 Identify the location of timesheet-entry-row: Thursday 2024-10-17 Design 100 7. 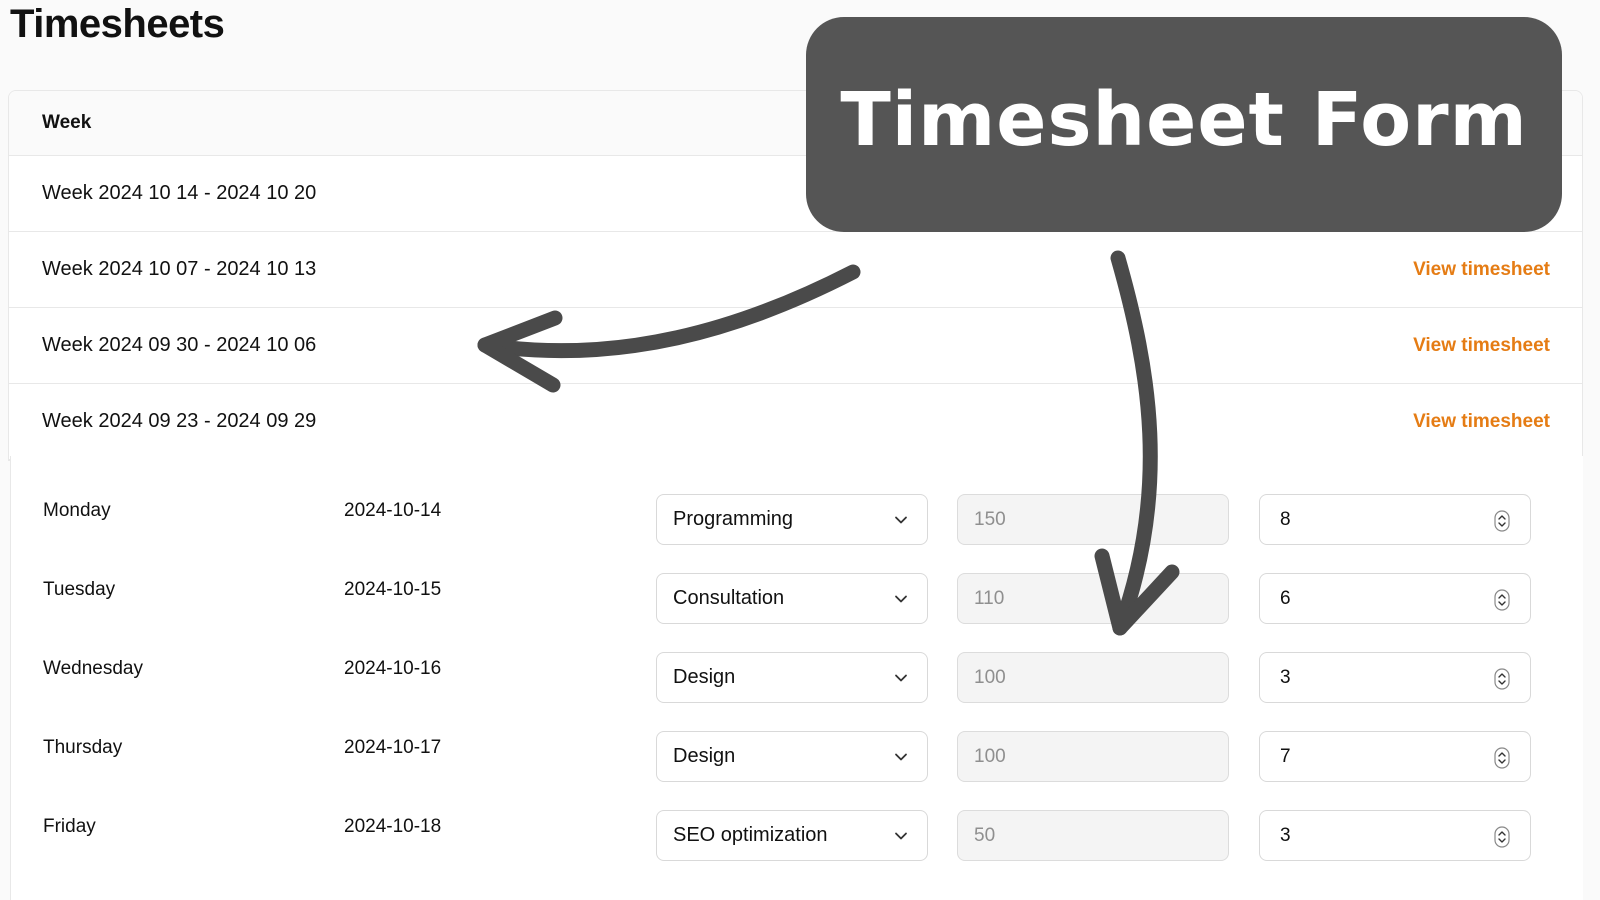
(797, 757).